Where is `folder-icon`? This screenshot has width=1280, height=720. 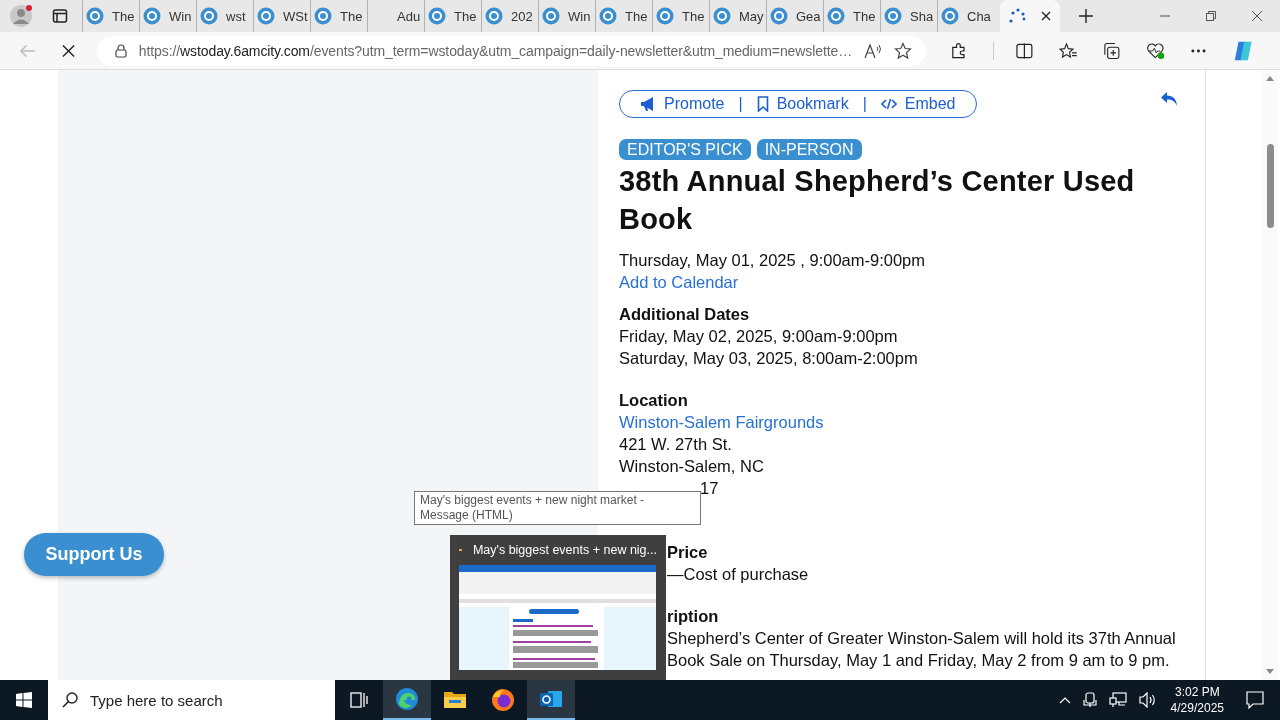 folder-icon is located at coordinates (455, 700).